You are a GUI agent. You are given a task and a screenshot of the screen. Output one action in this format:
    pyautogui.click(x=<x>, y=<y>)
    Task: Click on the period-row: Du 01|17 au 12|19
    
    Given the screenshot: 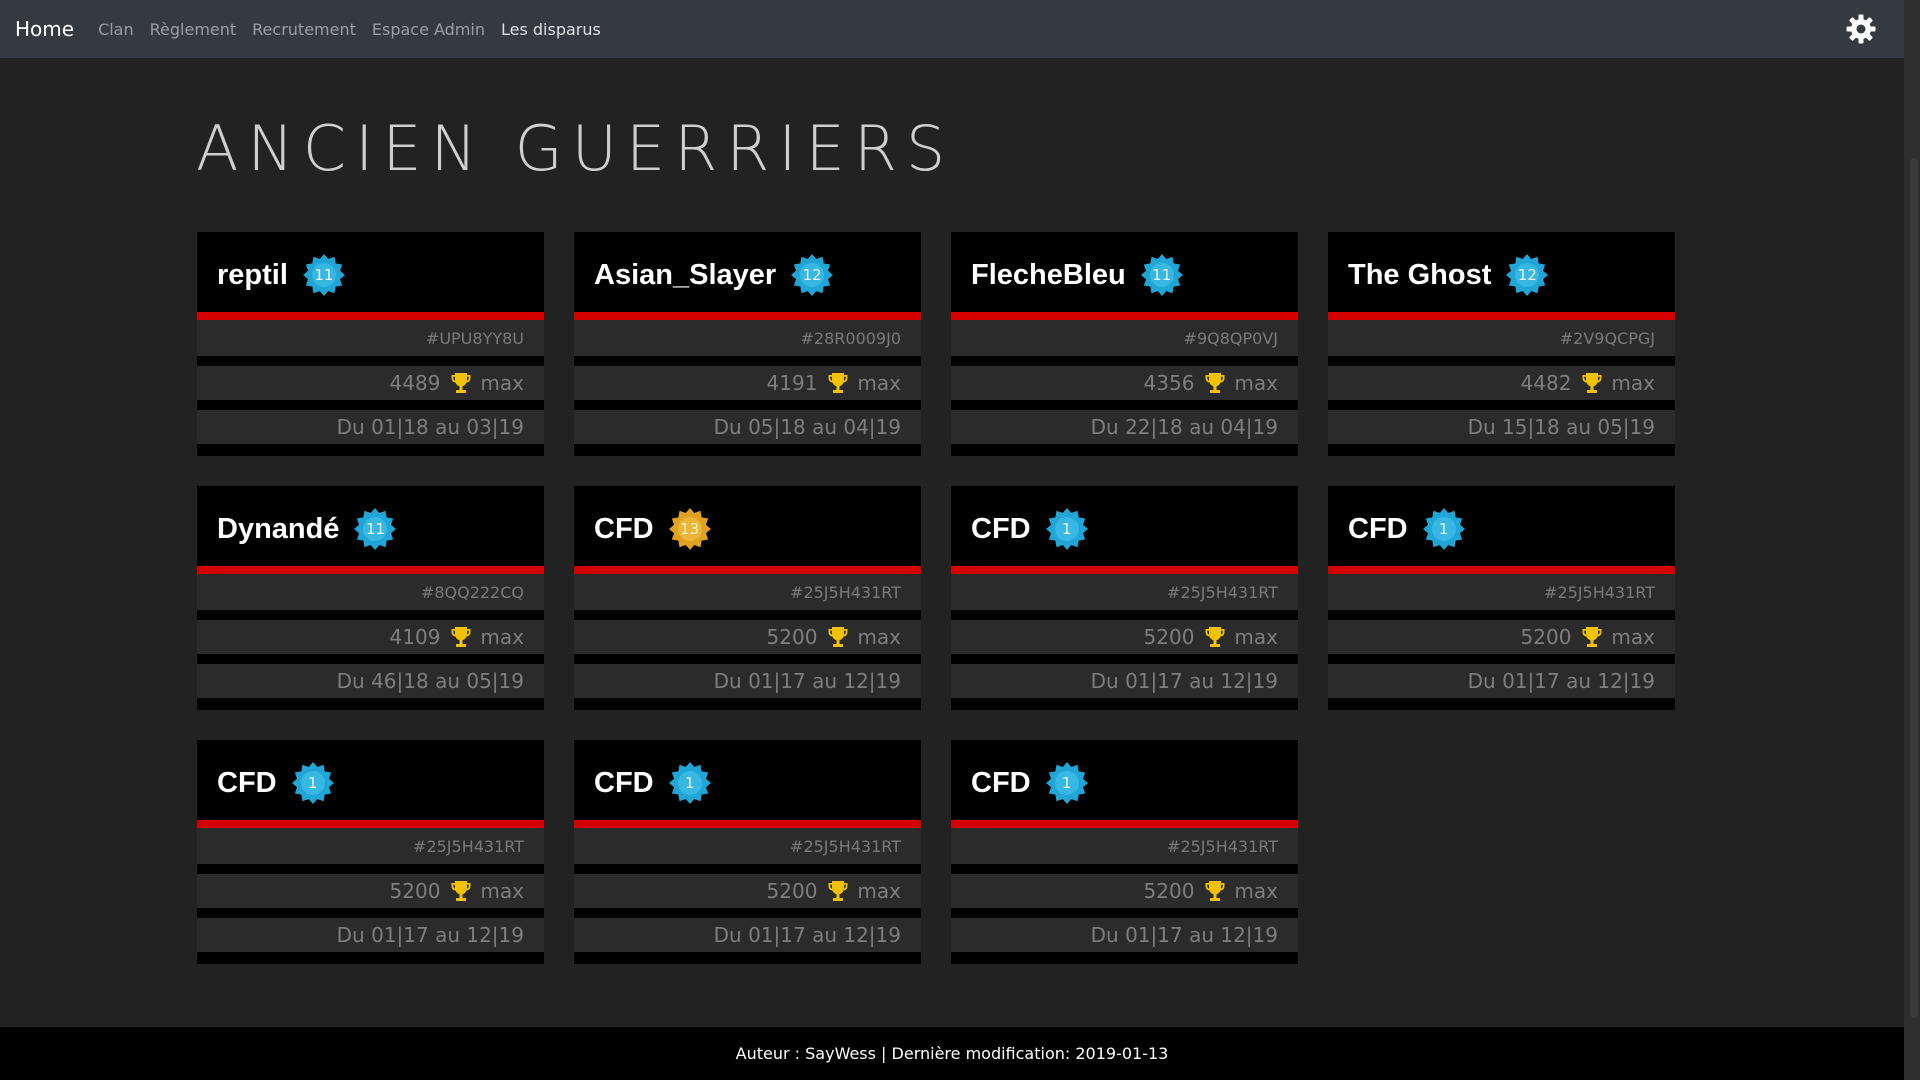 What is the action you would take?
    pyautogui.click(x=1501, y=681)
    